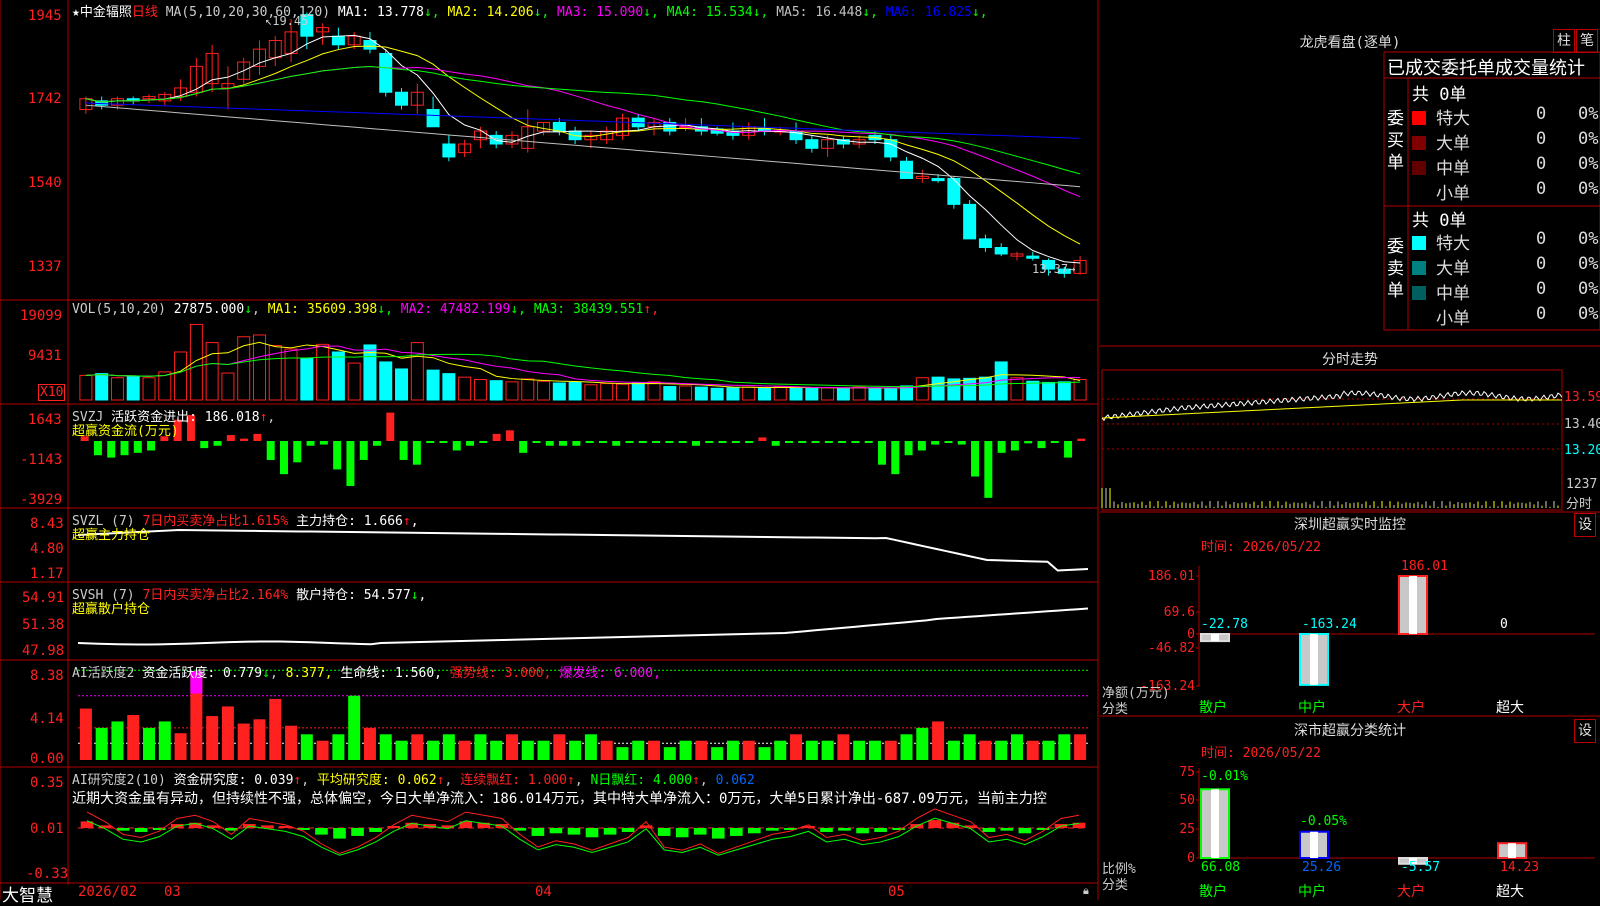 The width and height of the screenshot is (1600, 906). What do you see at coordinates (651, 309) in the screenshot?
I see `trend-arrow: ↑,` at bounding box center [651, 309].